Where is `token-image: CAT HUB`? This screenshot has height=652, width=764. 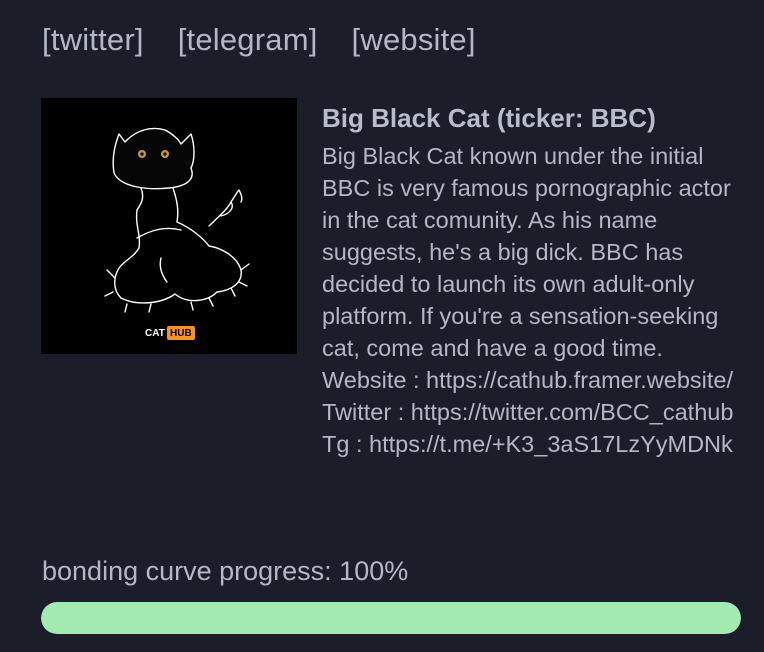
token-image: CAT HUB is located at coordinates (169, 226).